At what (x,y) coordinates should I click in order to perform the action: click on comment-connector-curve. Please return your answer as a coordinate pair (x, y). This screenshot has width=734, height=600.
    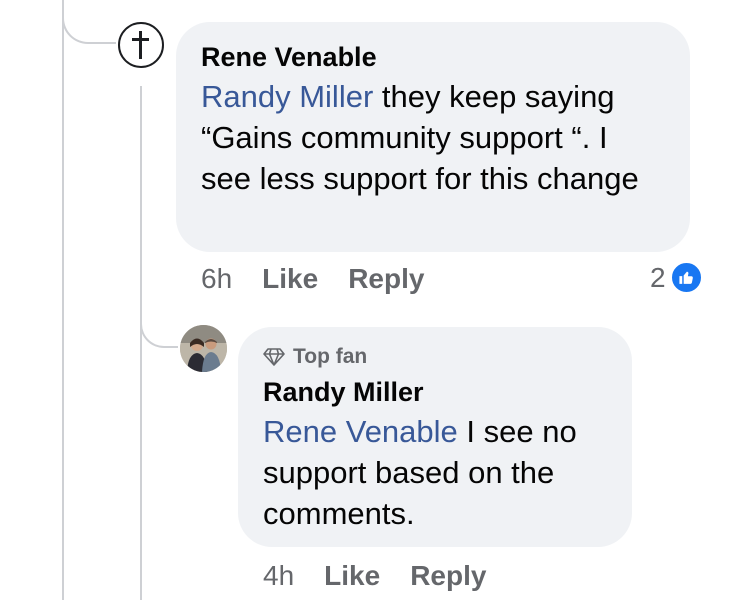
    Looking at the image, I should click on (89, 22).